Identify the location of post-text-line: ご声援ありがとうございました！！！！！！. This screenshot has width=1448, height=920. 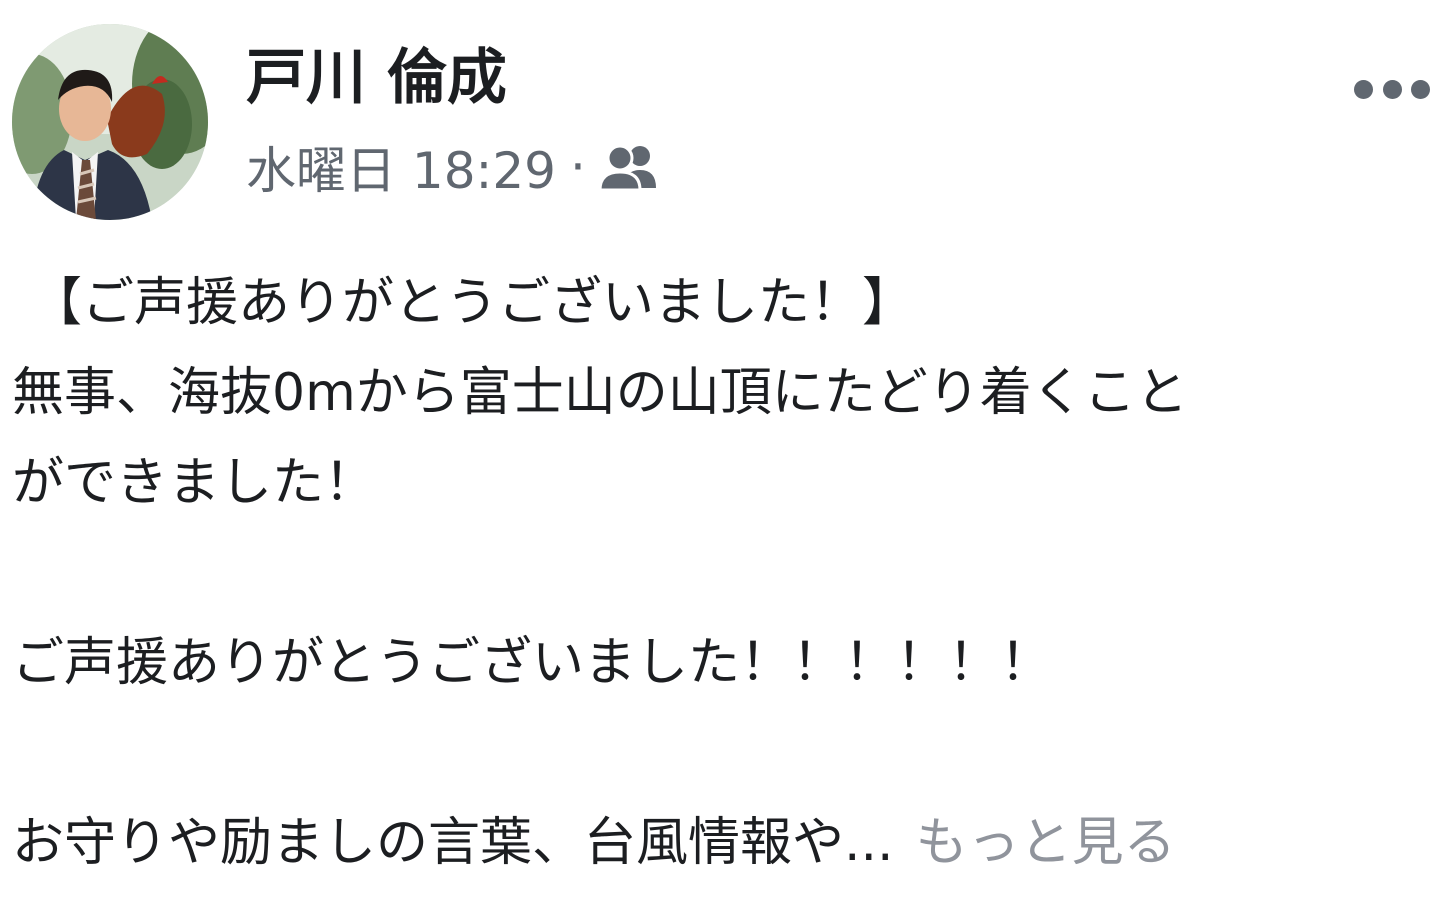
(532, 663).